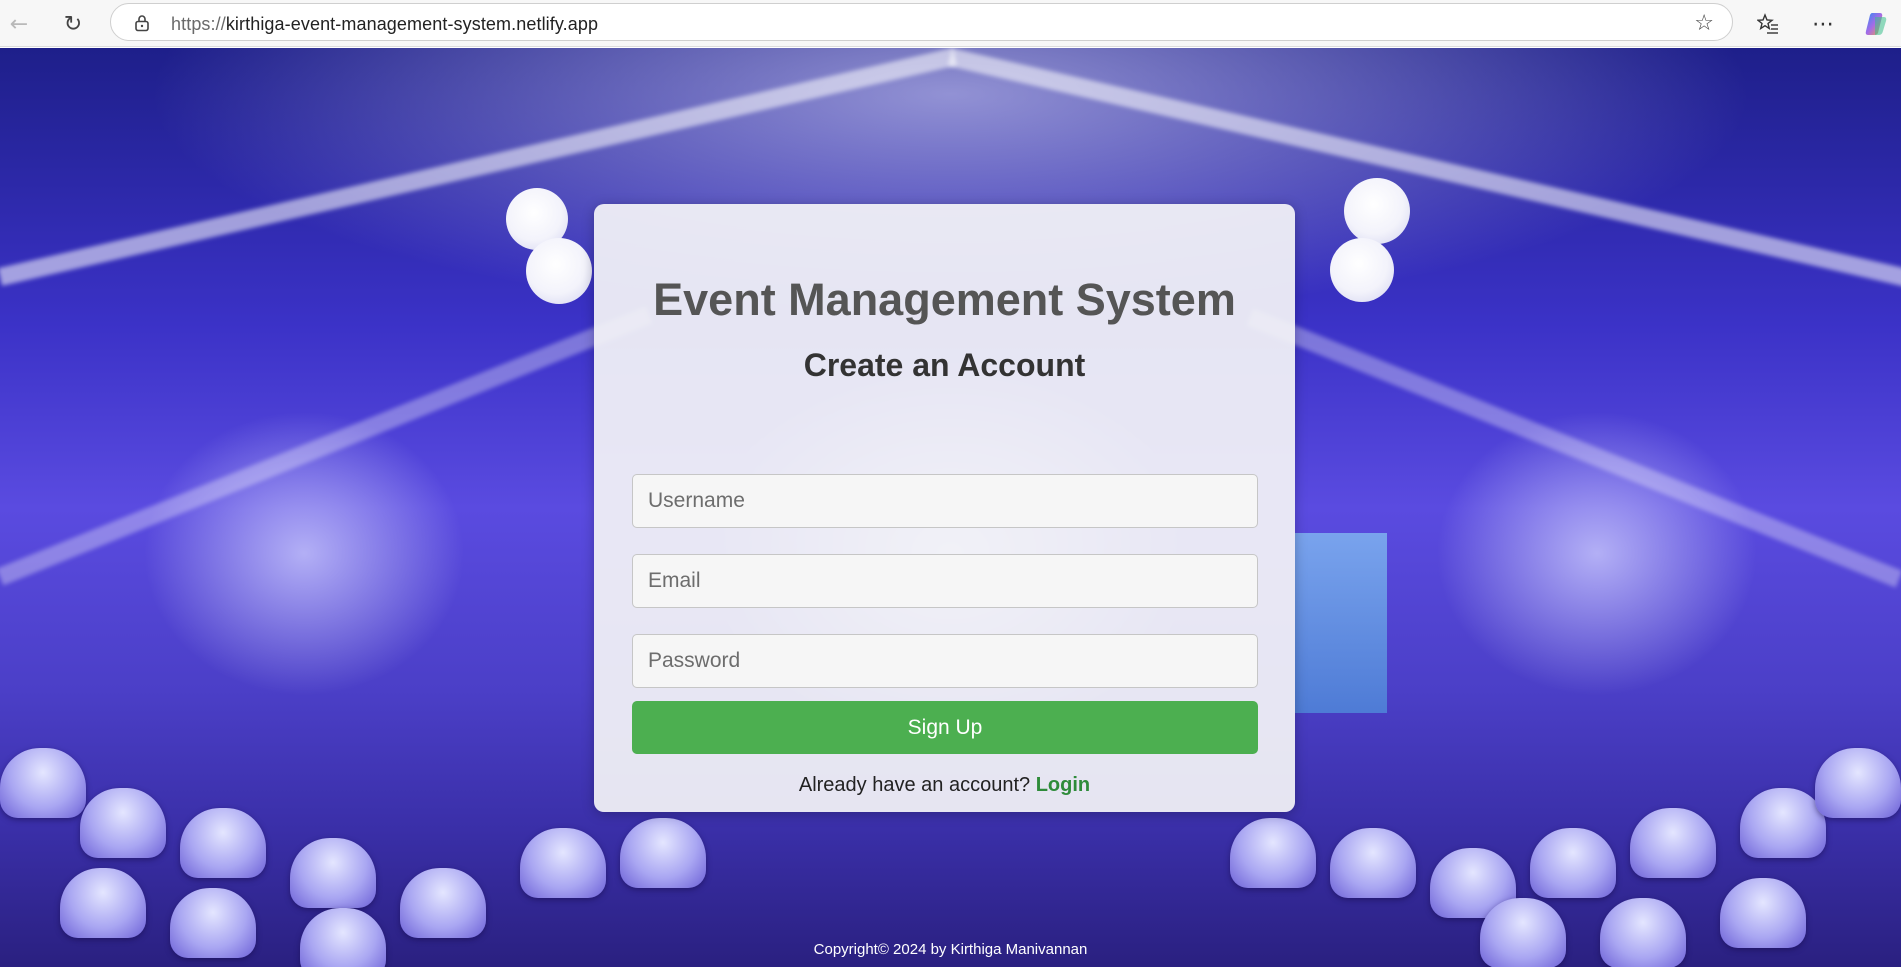  Describe the element at coordinates (142, 23) in the screenshot. I see `lock-icon` at that location.